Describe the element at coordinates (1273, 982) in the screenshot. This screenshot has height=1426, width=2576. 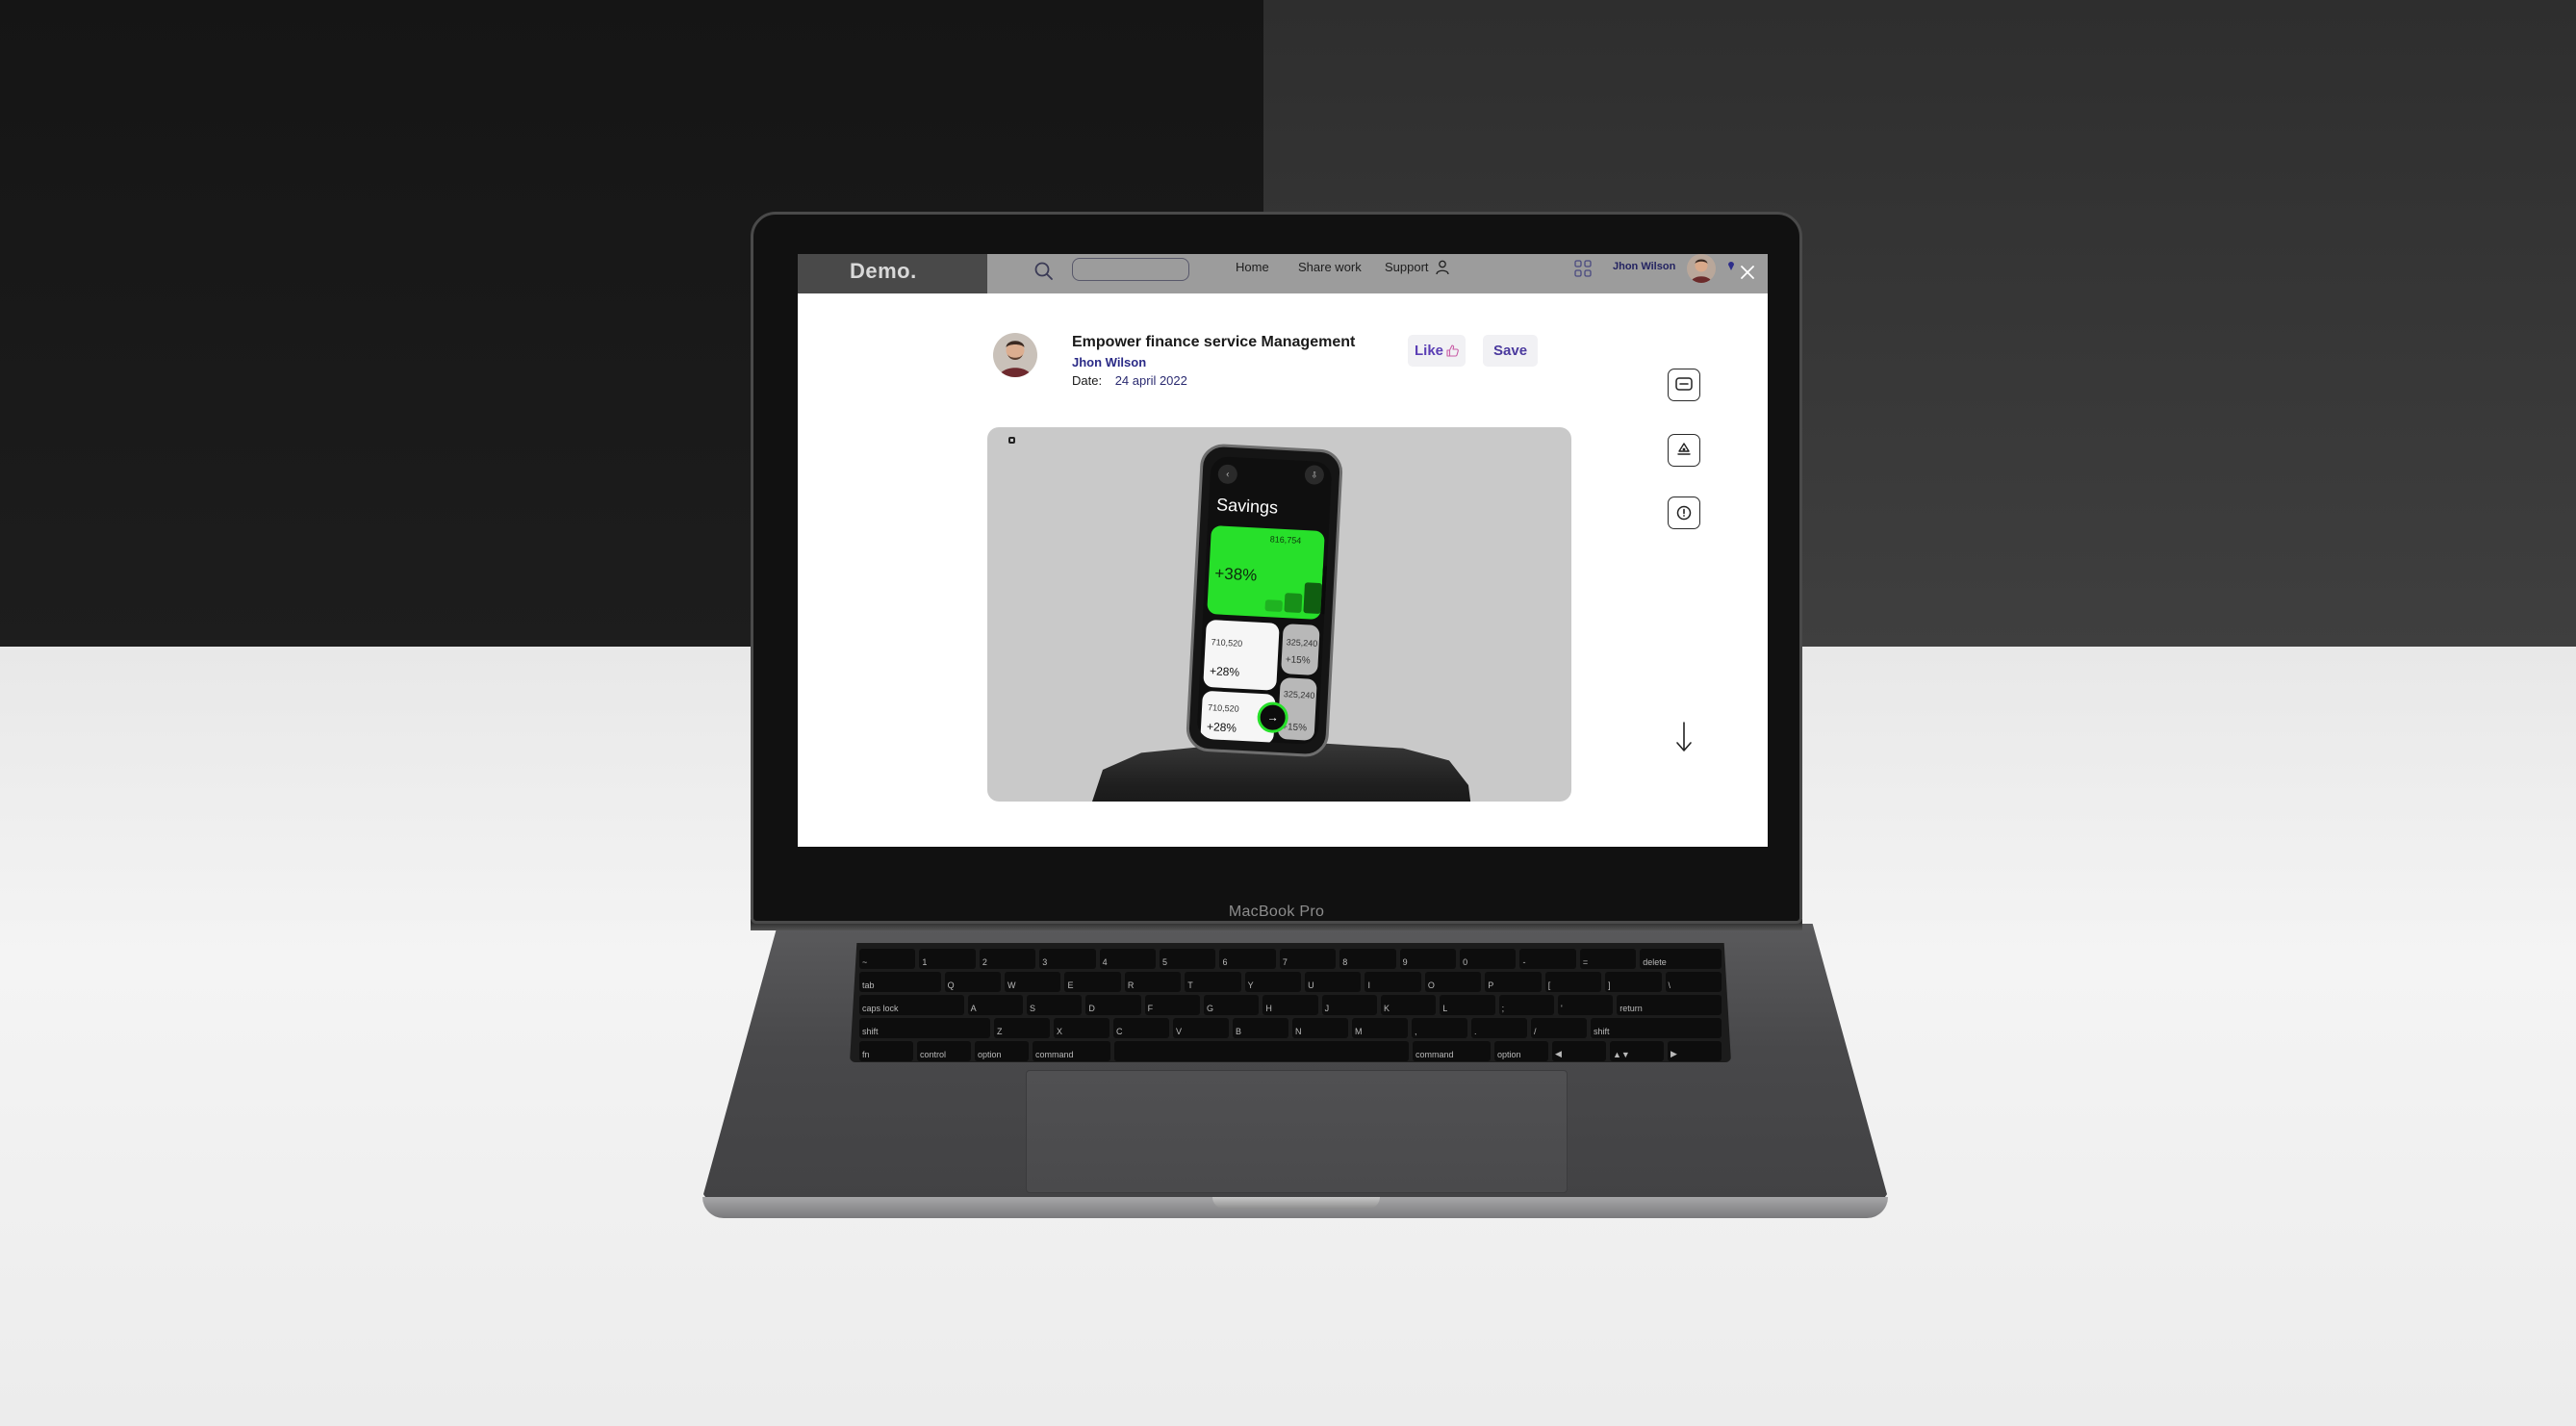
I see `key: Y` at that location.